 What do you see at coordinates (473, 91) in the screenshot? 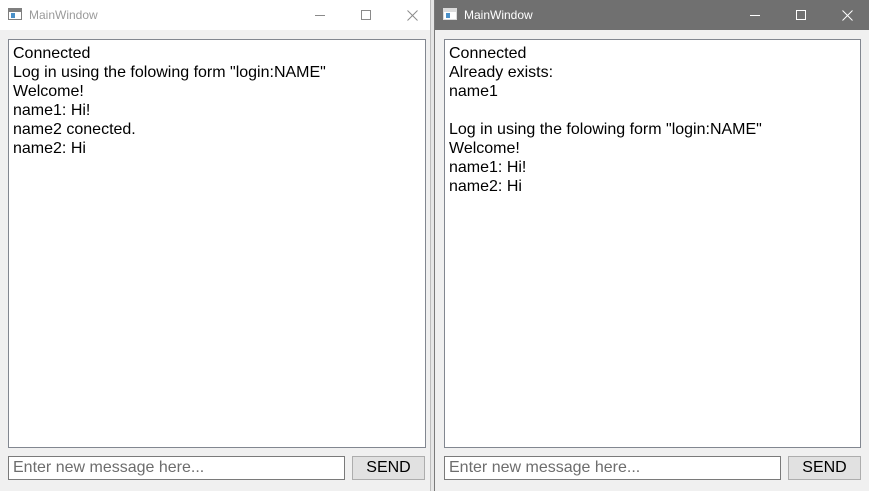
I see `chat-line: name1` at bounding box center [473, 91].